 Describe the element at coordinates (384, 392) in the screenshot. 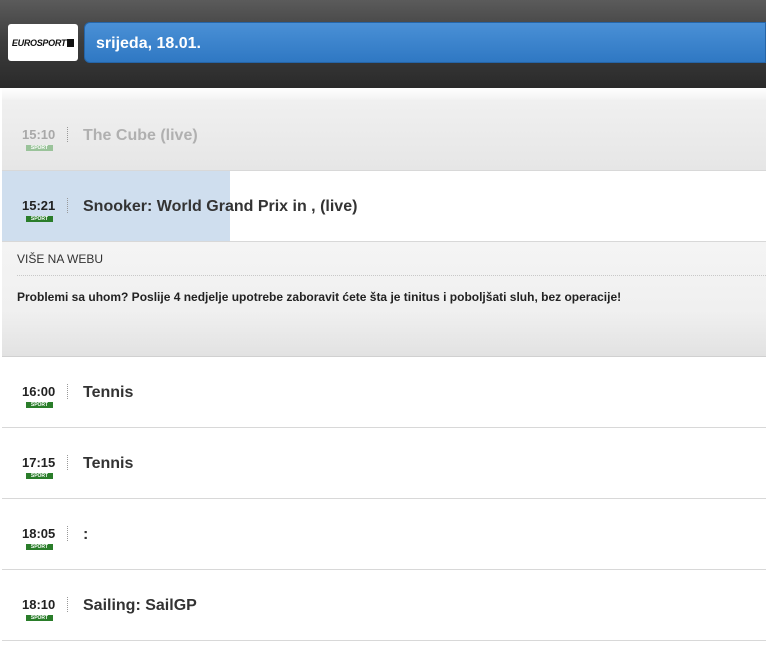

I see `programme-row: 16:00 SPORT Tennis` at that location.